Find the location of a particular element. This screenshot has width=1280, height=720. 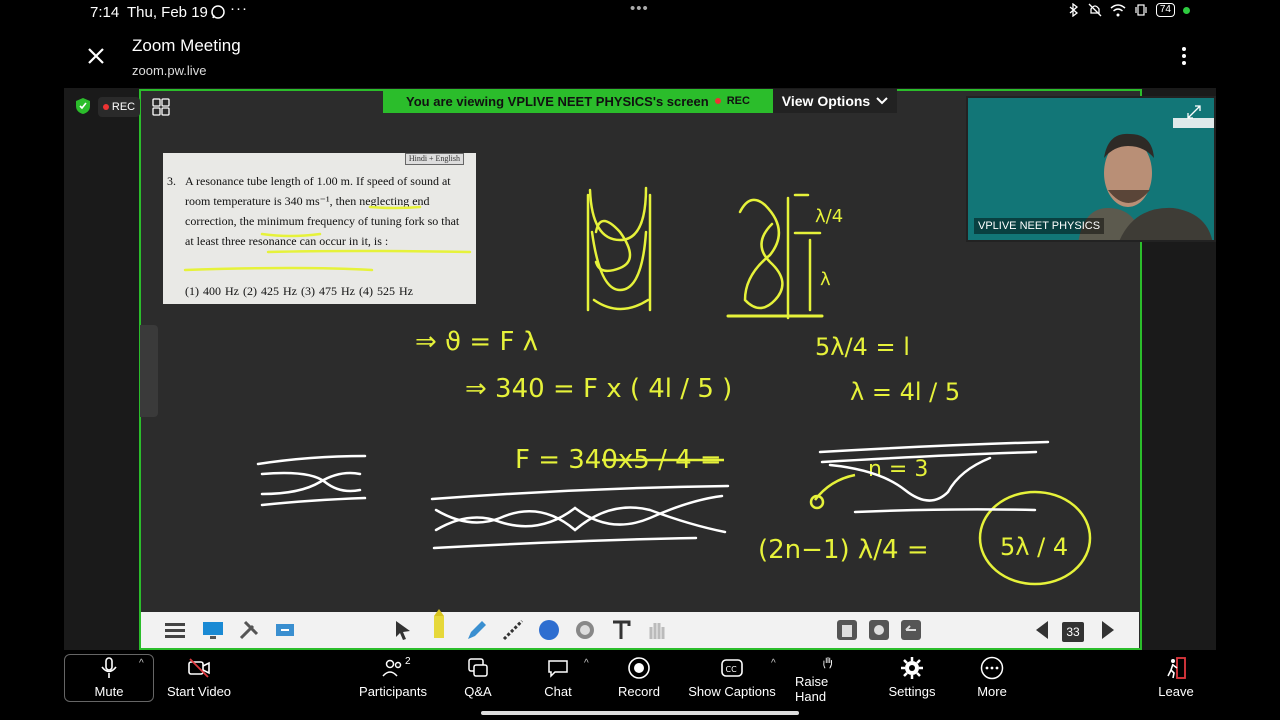

more-button: More is located at coordinates (992, 680).